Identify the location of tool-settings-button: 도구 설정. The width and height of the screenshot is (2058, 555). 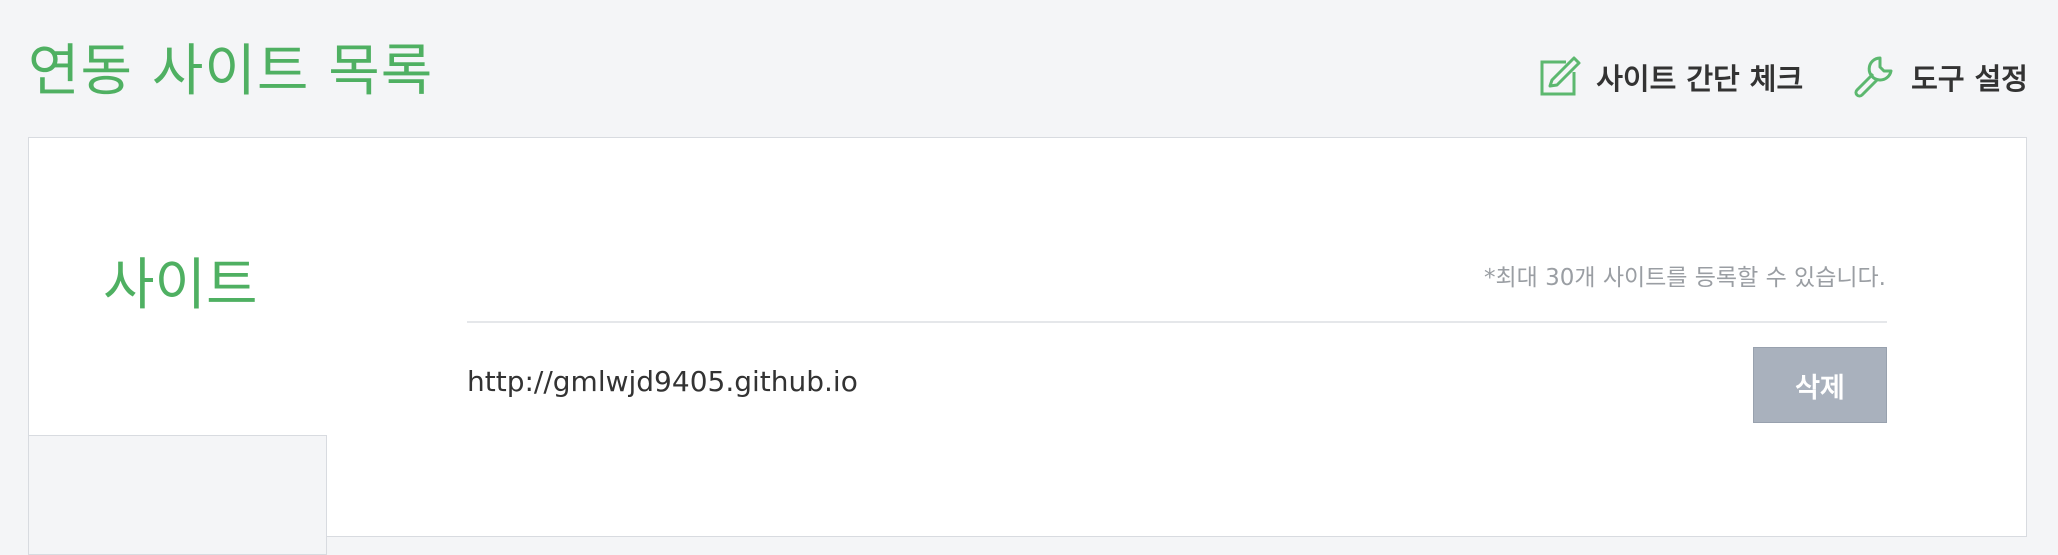
(1939, 77).